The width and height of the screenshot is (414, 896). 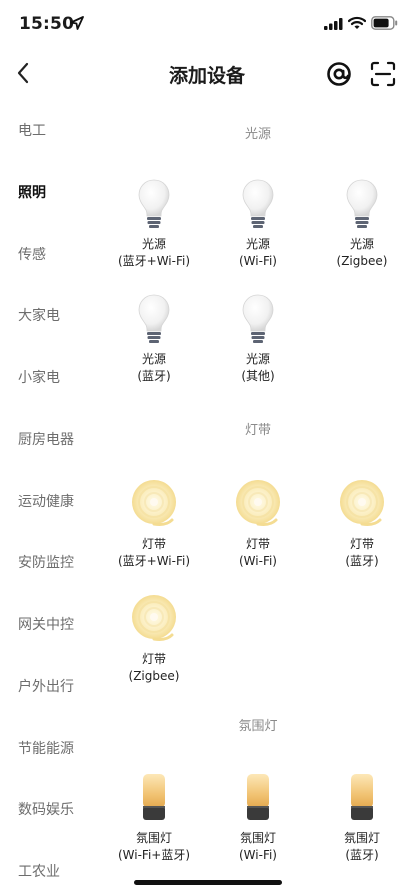 I want to click on device-tile: 灯带 (蓝牙), so click(x=362, y=523).